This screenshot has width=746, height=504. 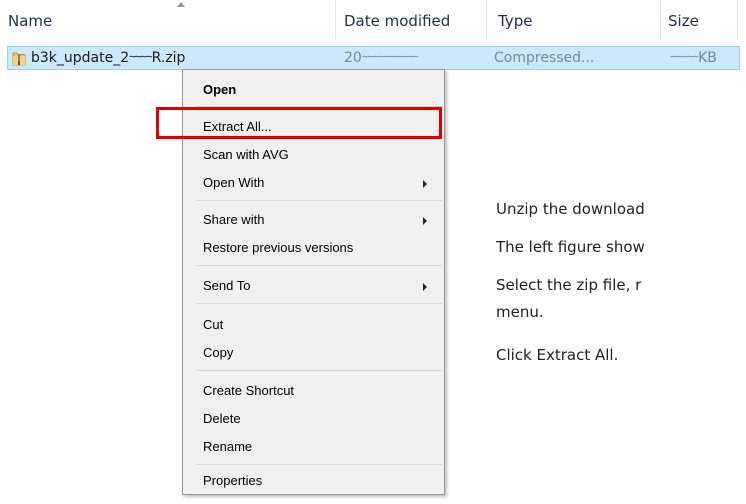 What do you see at coordinates (80, 58) in the screenshot?
I see `file-name-prefix: b3k_update_2` at bounding box center [80, 58].